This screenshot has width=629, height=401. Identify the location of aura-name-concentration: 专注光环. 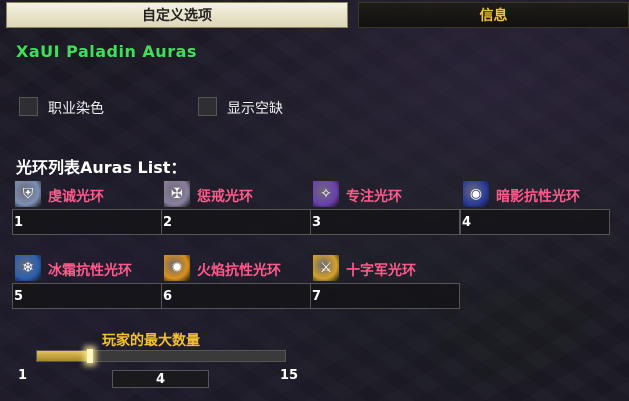
(374, 197).